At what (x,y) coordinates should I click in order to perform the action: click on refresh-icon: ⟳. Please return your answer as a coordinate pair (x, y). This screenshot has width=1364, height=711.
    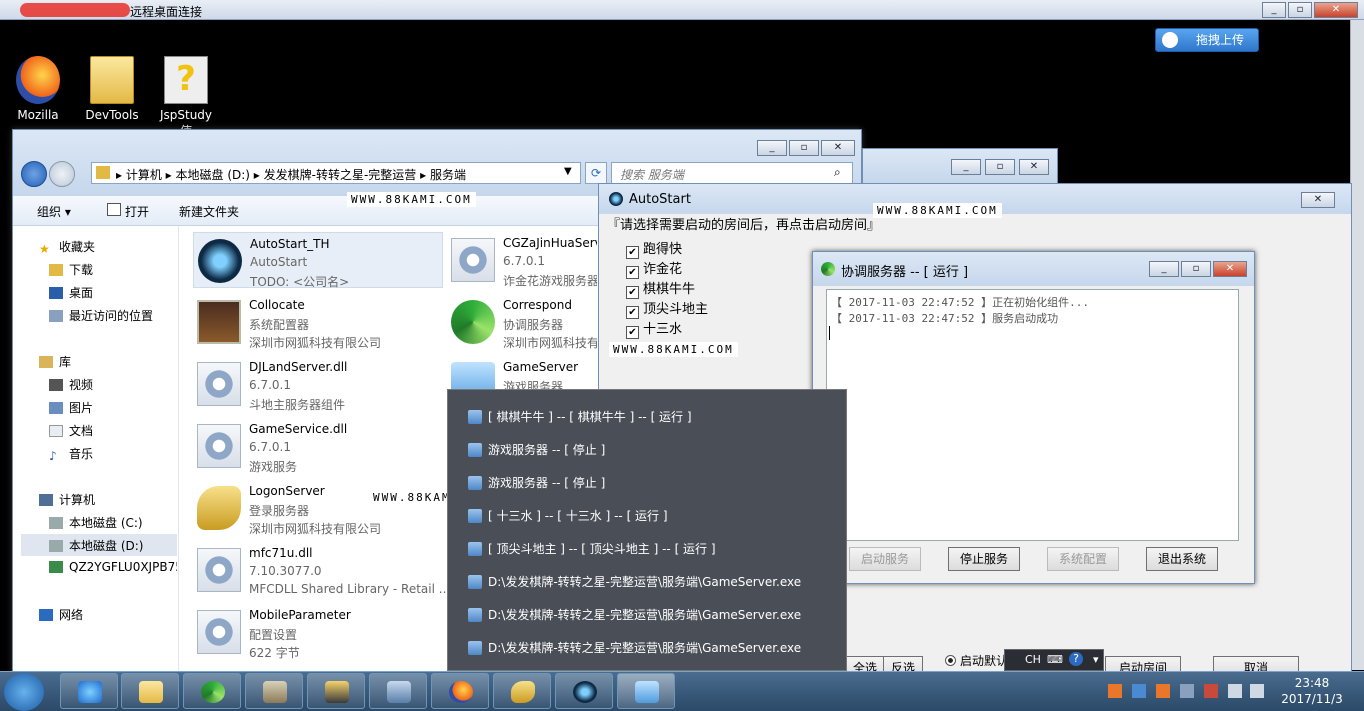
    Looking at the image, I should click on (596, 173).